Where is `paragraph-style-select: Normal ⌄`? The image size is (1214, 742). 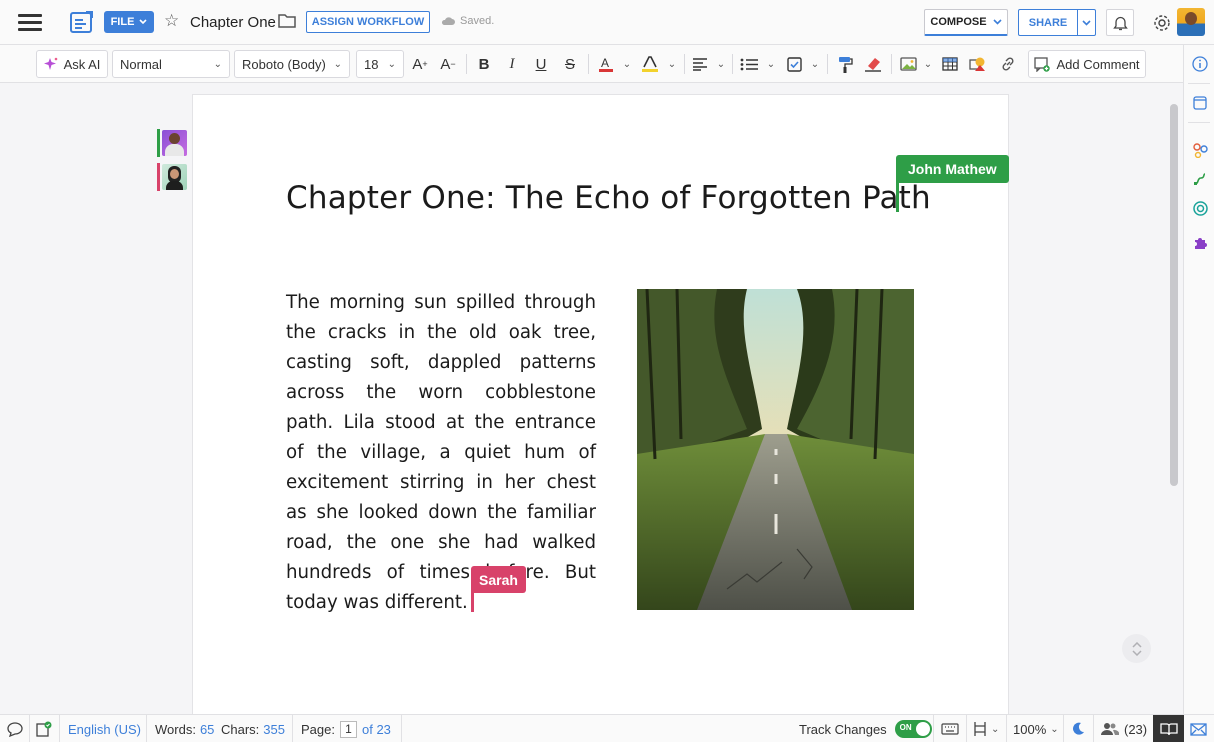
paragraph-style-select: Normal ⌄ is located at coordinates (171, 64).